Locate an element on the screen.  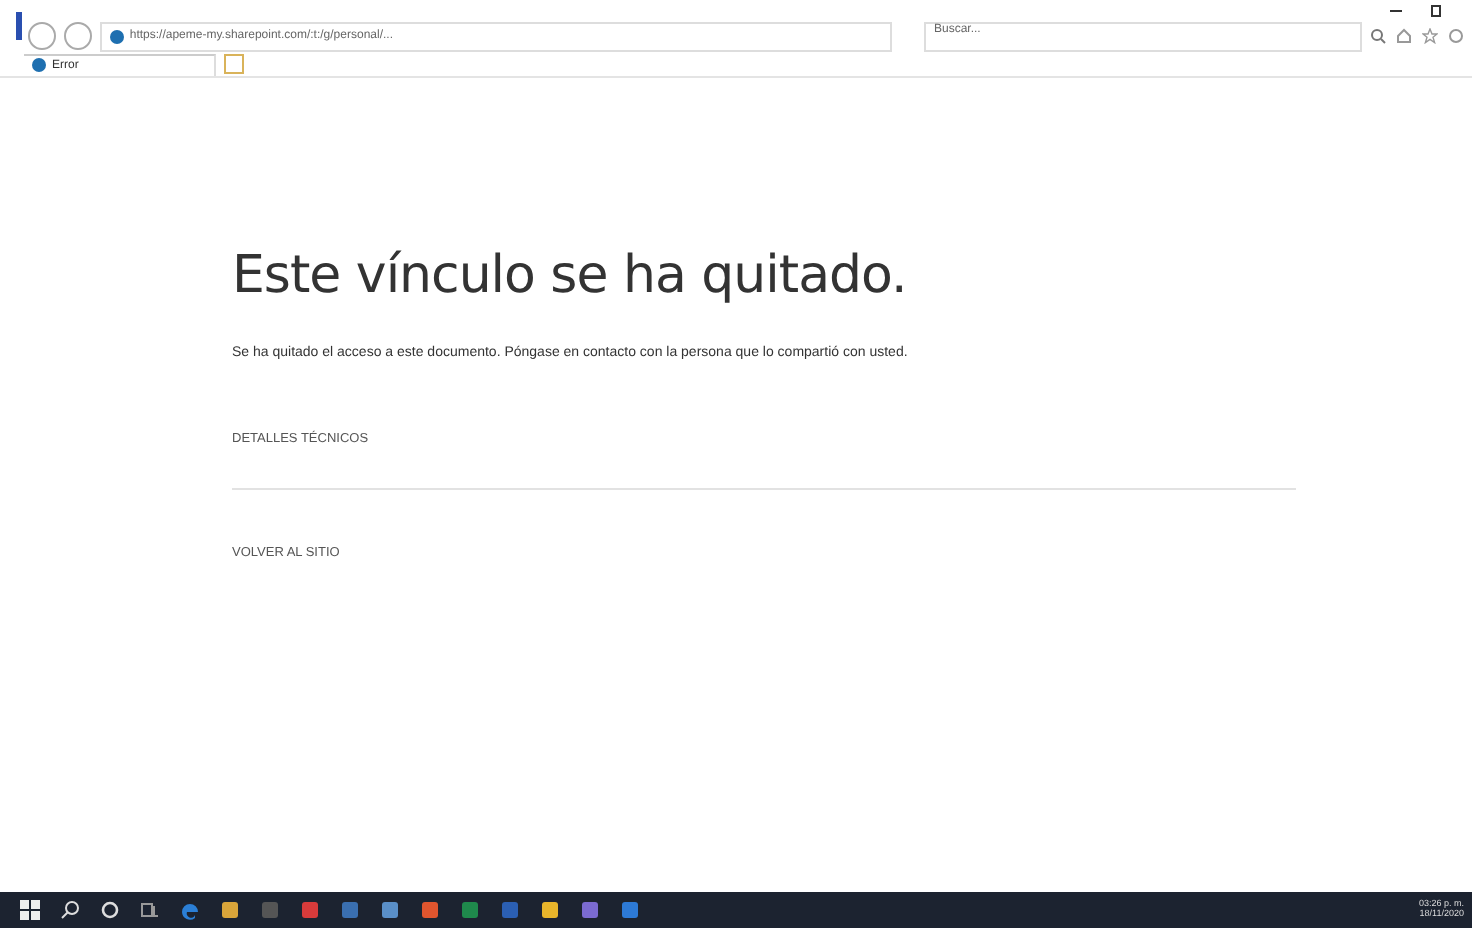
new-tab-button is located at coordinates (234, 64).